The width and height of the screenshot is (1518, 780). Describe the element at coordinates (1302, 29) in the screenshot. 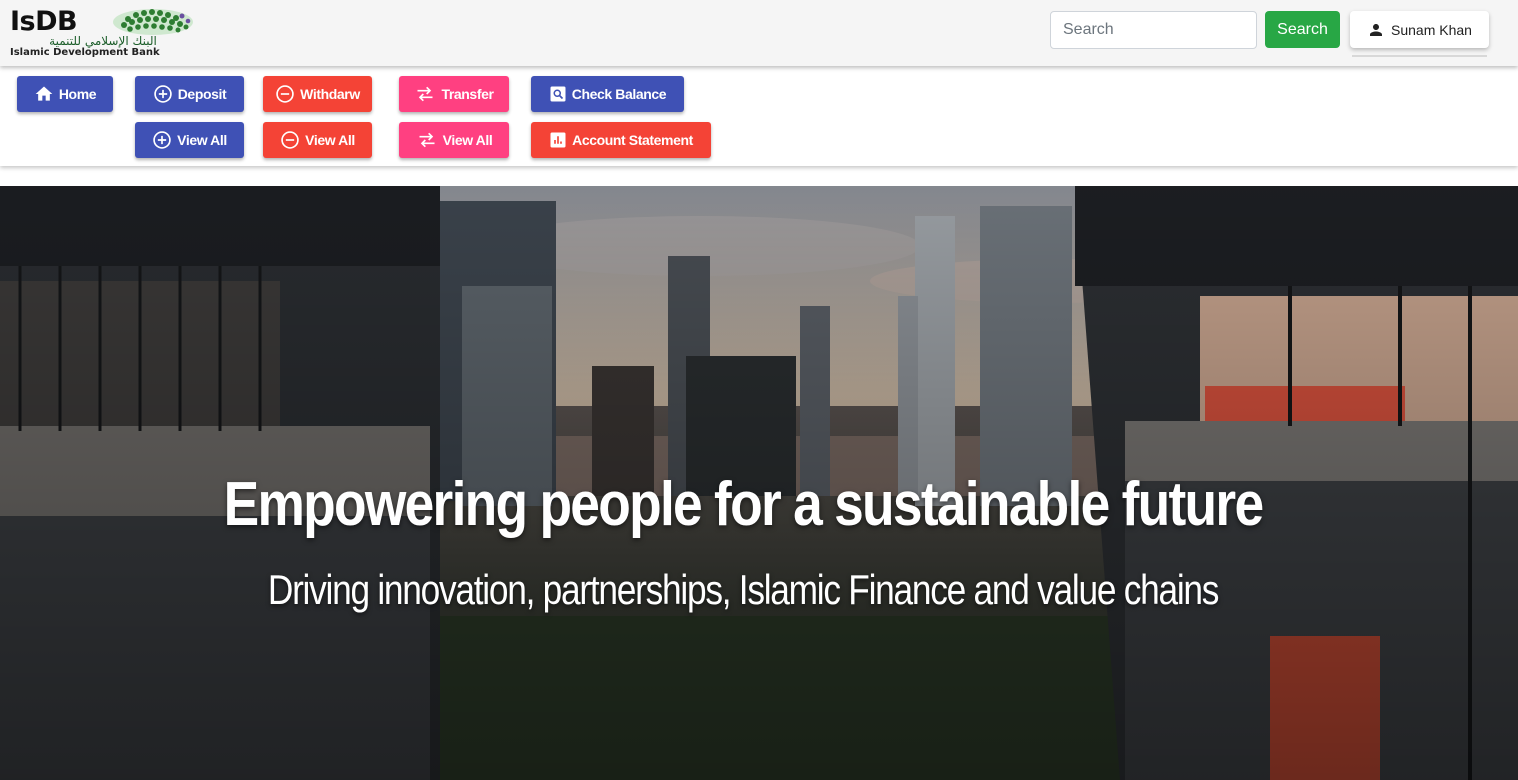

I see `search-button: Search` at that location.